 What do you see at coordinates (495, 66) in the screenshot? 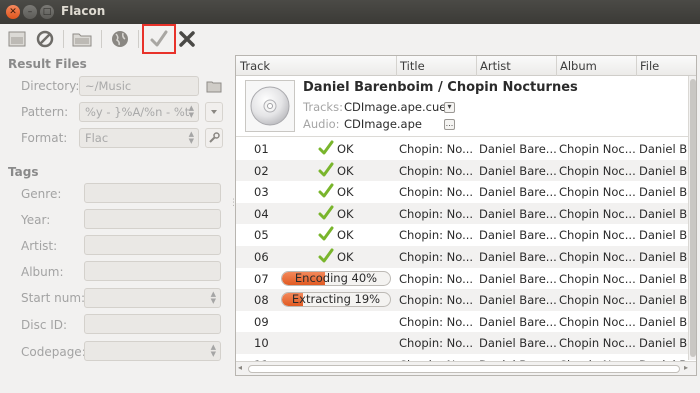
I see `column-artist: Artist` at bounding box center [495, 66].